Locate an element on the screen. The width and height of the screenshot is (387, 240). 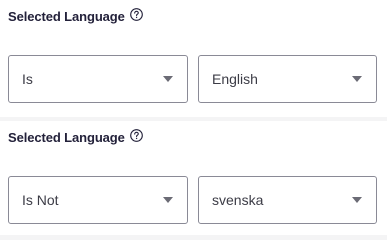
operator-select-2-value: Is Not is located at coordinates (40, 200).